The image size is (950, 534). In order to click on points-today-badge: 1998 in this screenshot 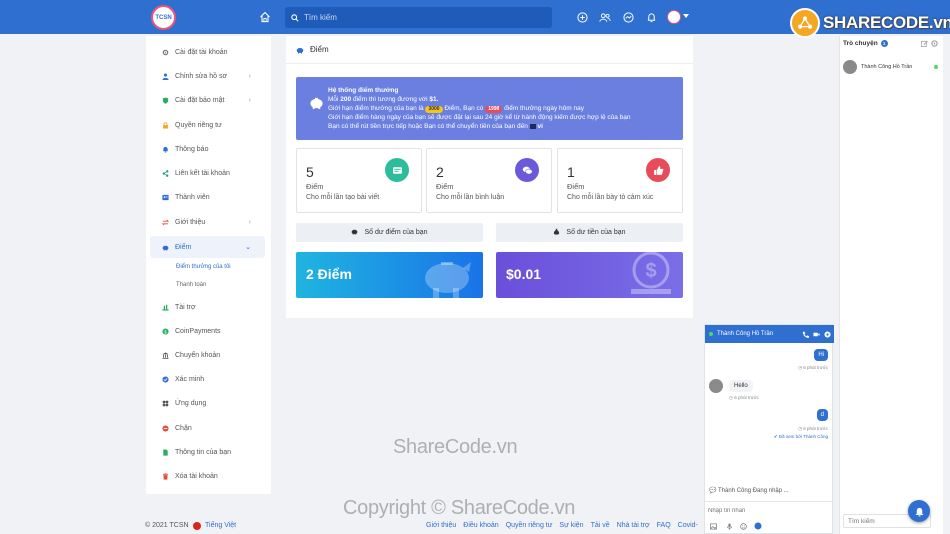, I will do `click(494, 109)`.